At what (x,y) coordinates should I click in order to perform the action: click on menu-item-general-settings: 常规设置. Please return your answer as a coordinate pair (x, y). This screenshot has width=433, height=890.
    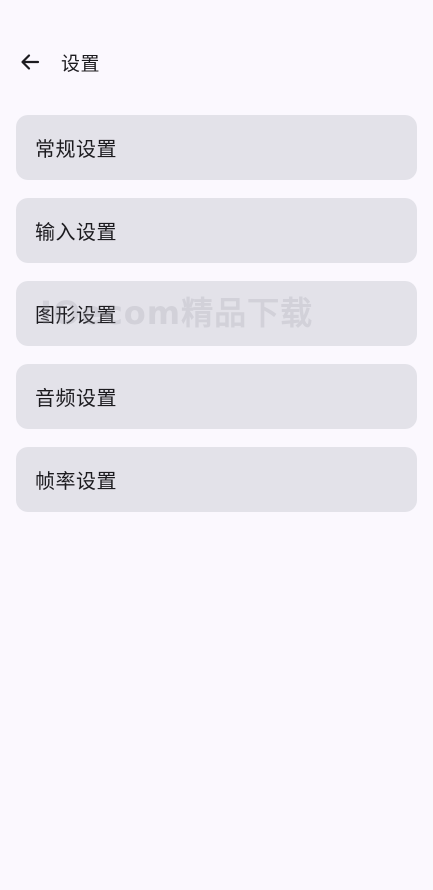
    Looking at the image, I should click on (216, 147).